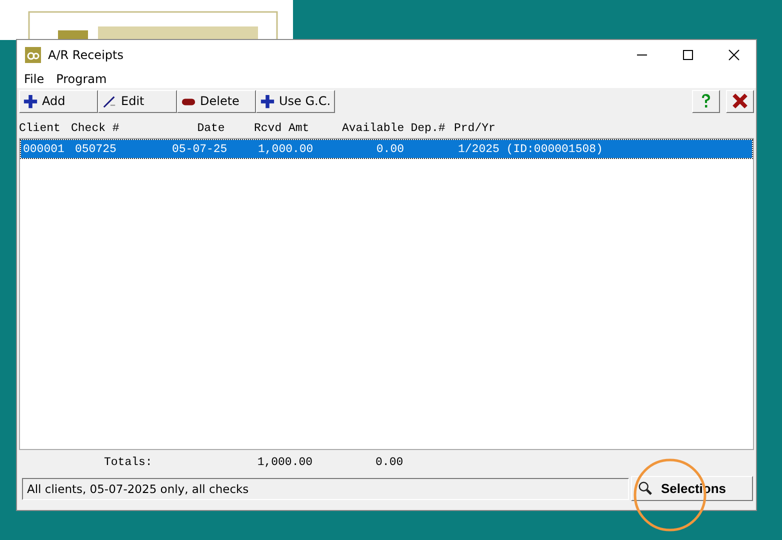 The width and height of the screenshot is (782, 540). What do you see at coordinates (81, 79) in the screenshot?
I see `menu-item: Program` at bounding box center [81, 79].